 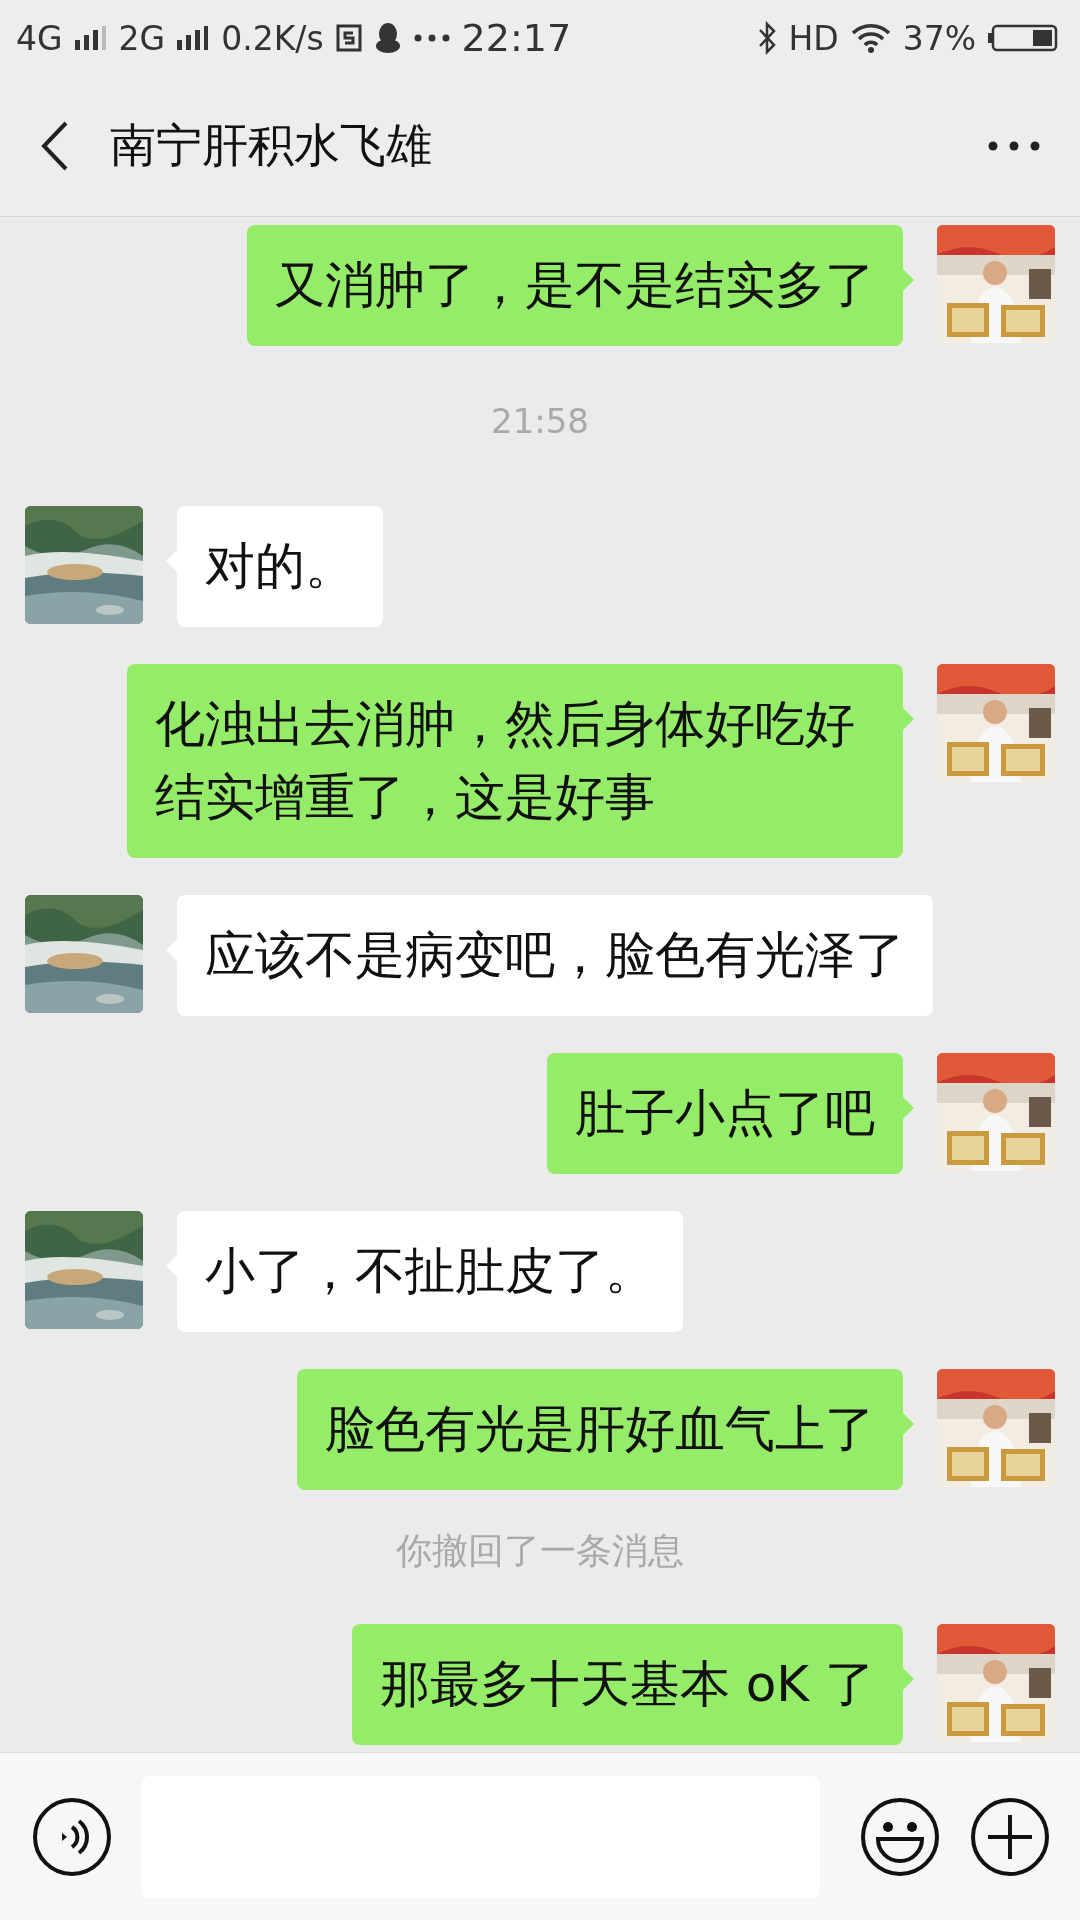 What do you see at coordinates (813, 38) in the screenshot?
I see `hd-label: HD` at bounding box center [813, 38].